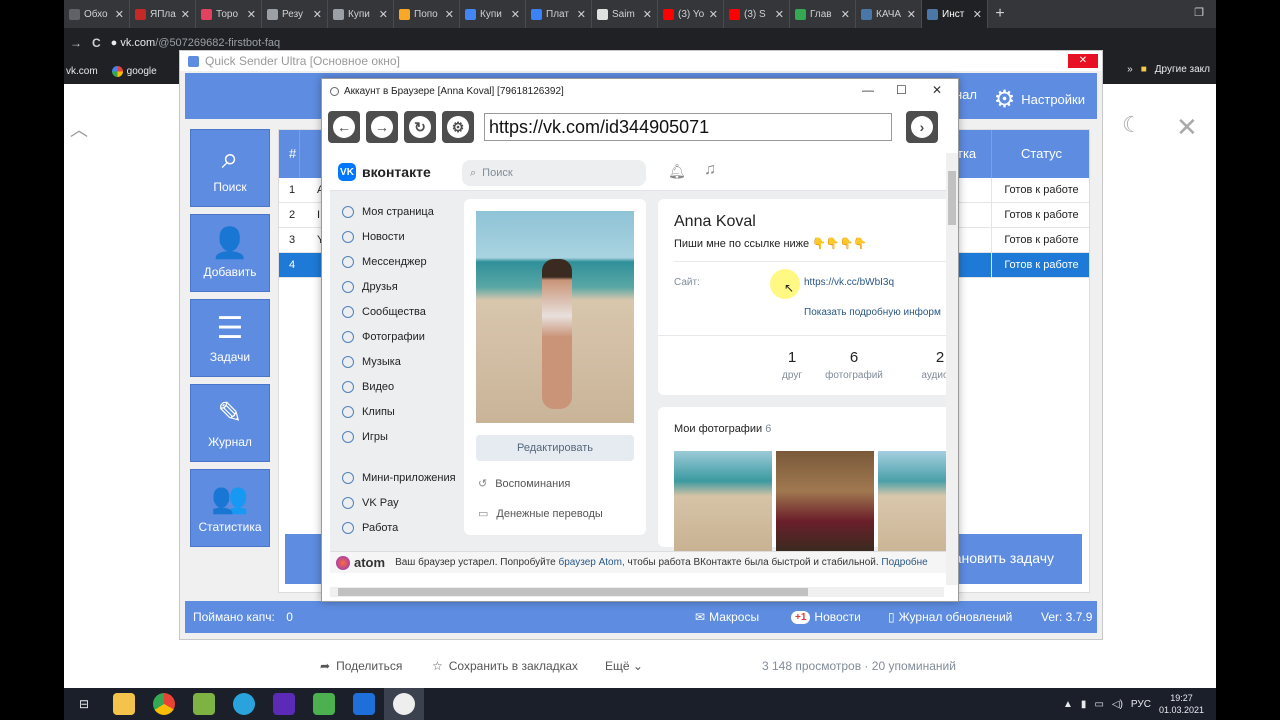 The width and height of the screenshot is (1280, 720). I want to click on photos-title: Мои фотографии 6, so click(722, 429).